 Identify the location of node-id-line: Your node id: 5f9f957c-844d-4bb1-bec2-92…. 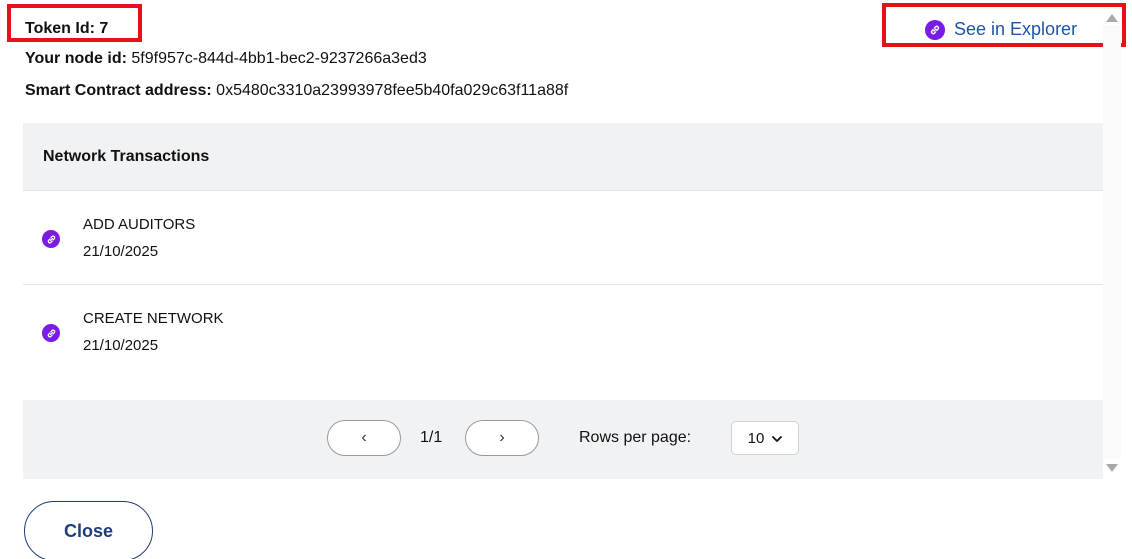
(226, 59).